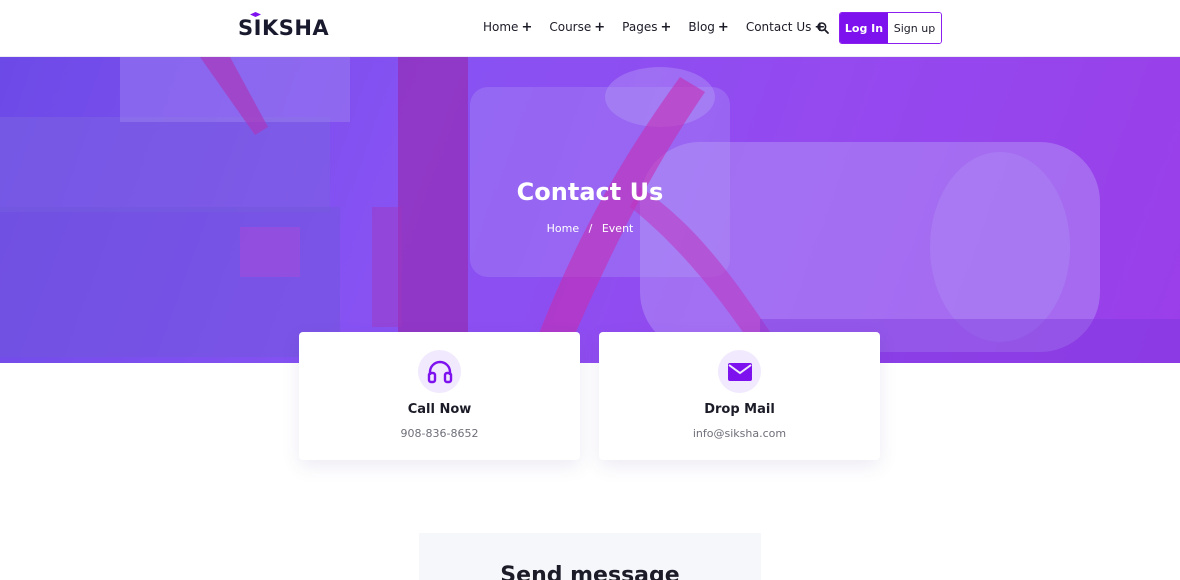 Image resolution: width=1180 pixels, height=580 pixels. Describe the element at coordinates (739, 396) in the screenshot. I see `drop-mail-card: Drop Mail info@siksha.com` at that location.